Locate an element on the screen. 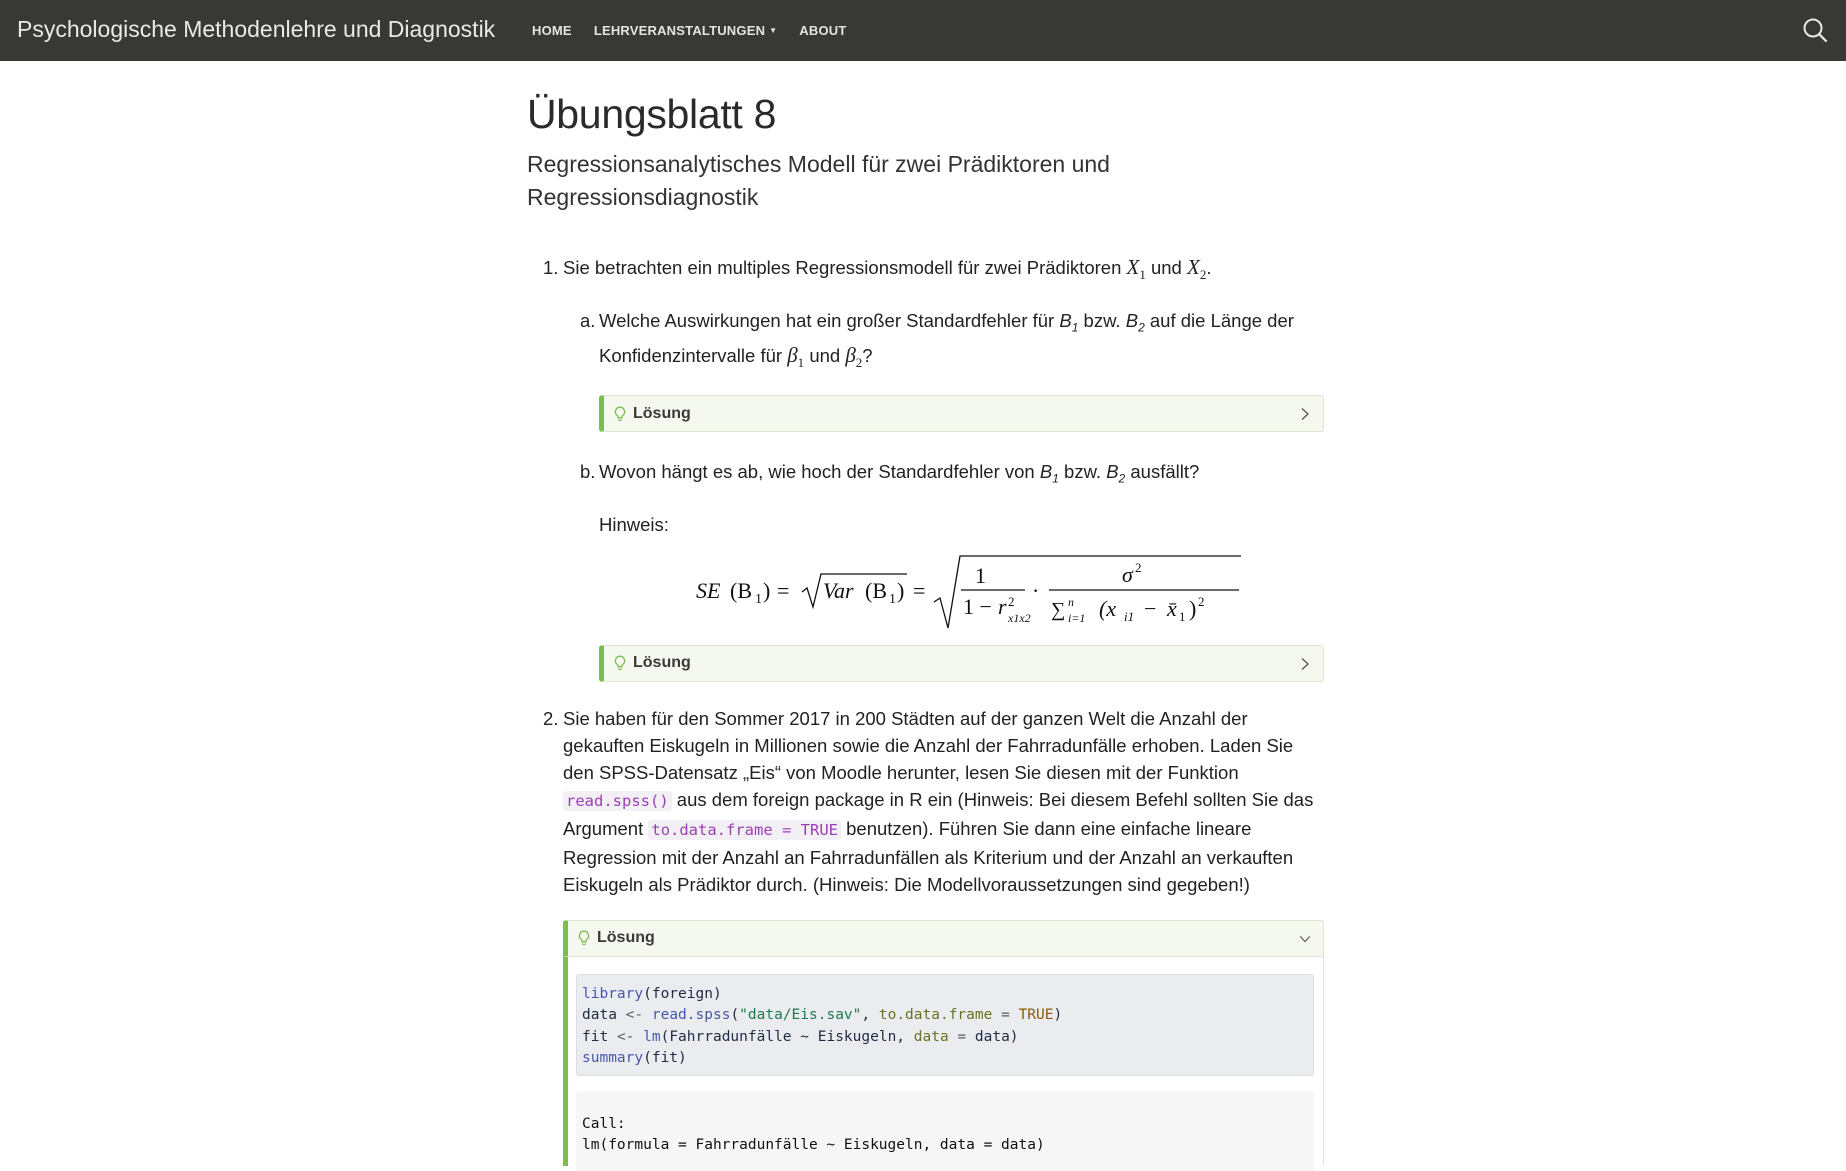 This screenshot has width=1846, height=1171. math-x2: X2 is located at coordinates (1196, 268).